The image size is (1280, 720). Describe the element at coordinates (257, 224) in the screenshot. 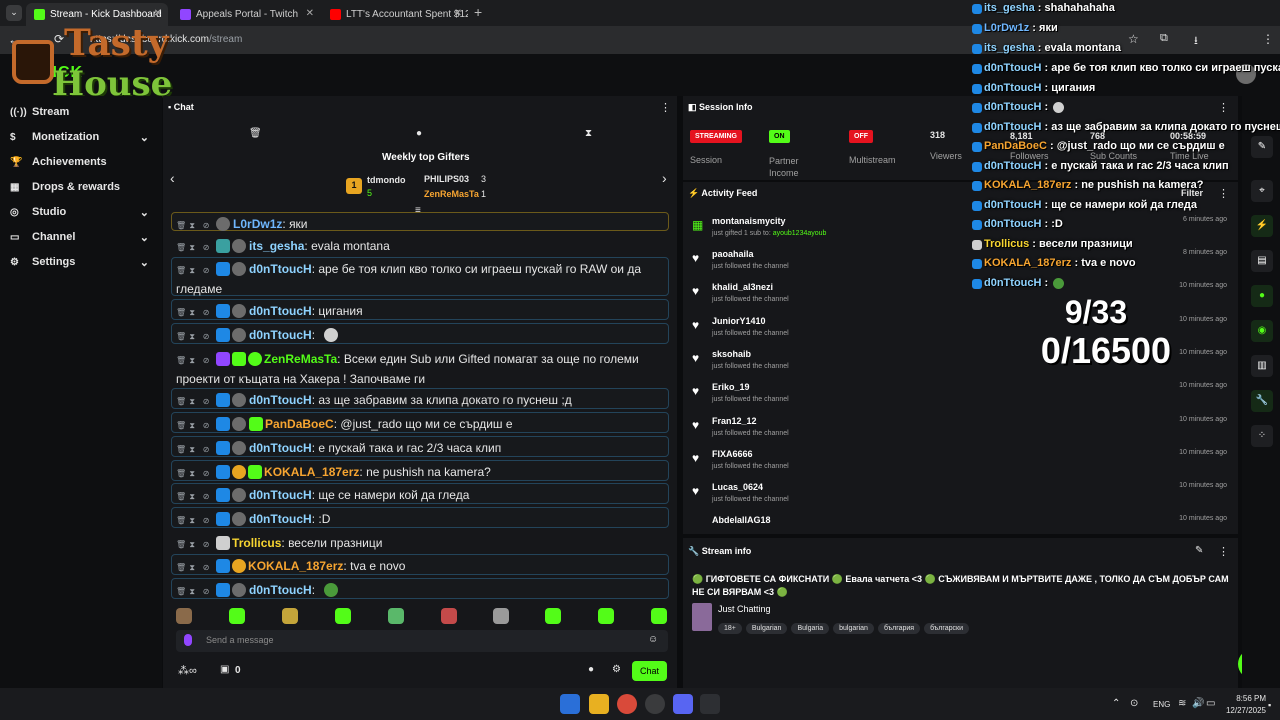

I see `chat-username: L0rDw1z` at that location.